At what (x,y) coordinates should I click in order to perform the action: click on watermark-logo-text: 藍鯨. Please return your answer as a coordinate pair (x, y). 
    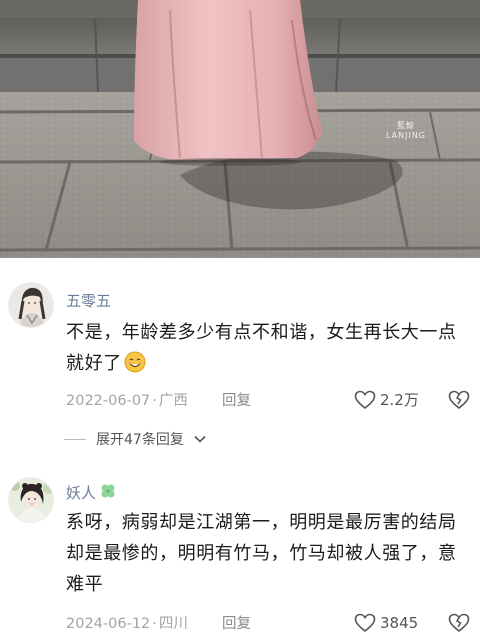
    Looking at the image, I should click on (406, 125).